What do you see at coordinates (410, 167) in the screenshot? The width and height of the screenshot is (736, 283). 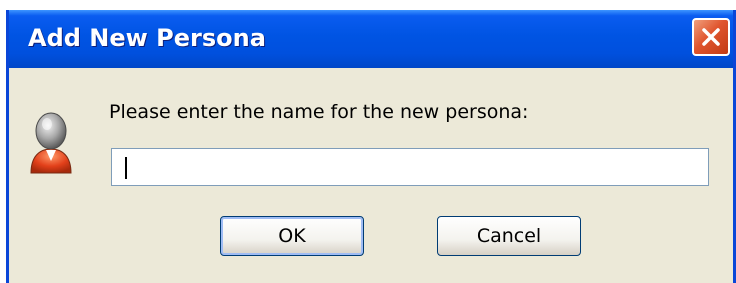 I see `persona-name-input` at bounding box center [410, 167].